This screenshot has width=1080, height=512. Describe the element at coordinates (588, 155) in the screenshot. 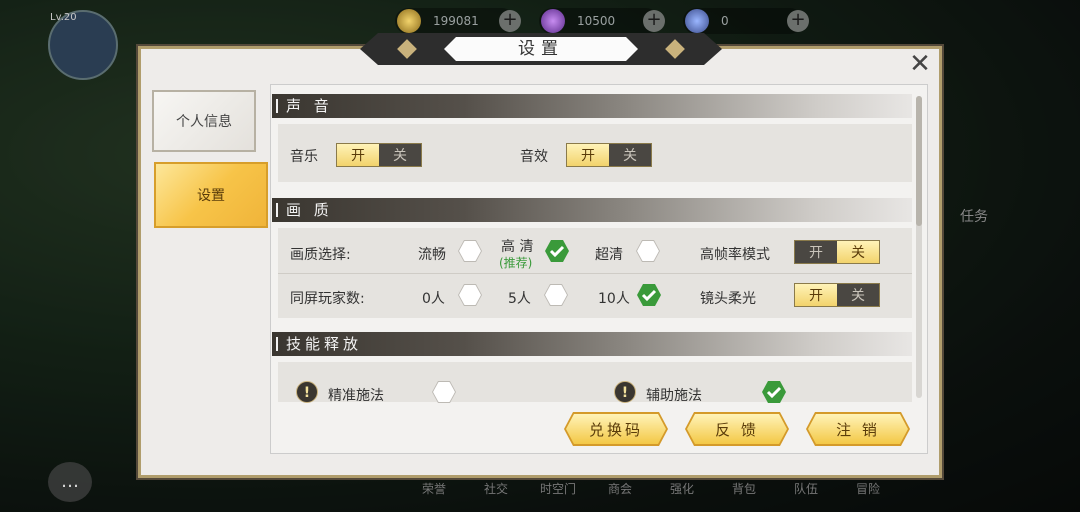

I see `sfx-on-option: 开` at that location.